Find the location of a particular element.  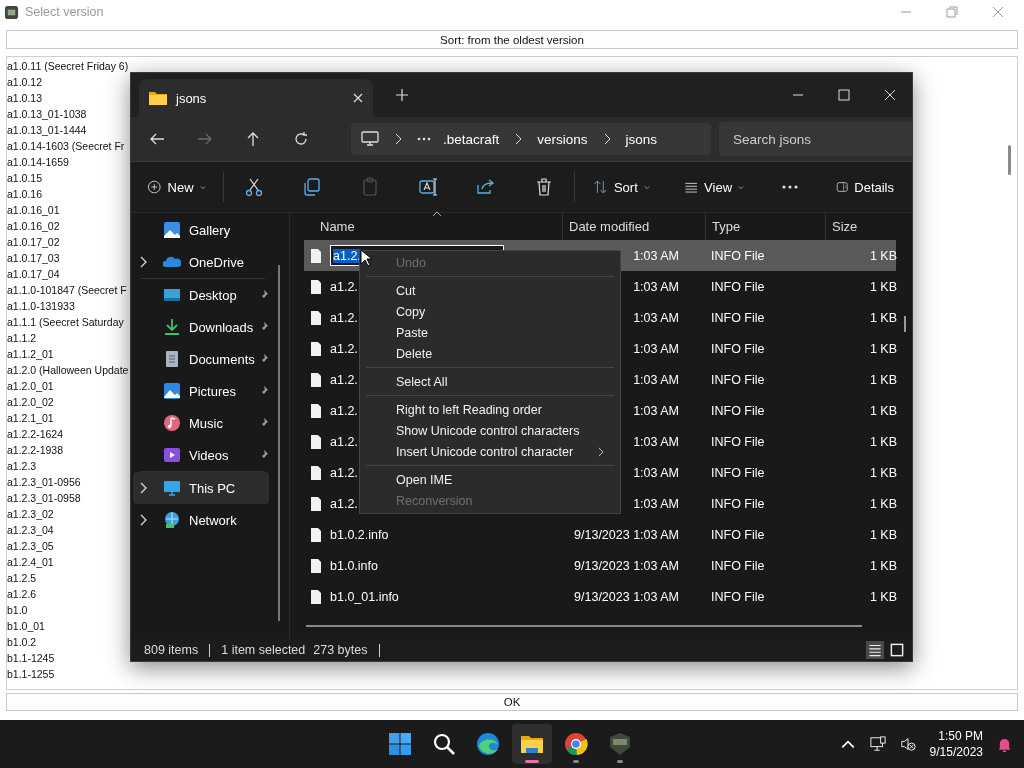

version-item: a1.0.16_01 is located at coordinates (33, 210).